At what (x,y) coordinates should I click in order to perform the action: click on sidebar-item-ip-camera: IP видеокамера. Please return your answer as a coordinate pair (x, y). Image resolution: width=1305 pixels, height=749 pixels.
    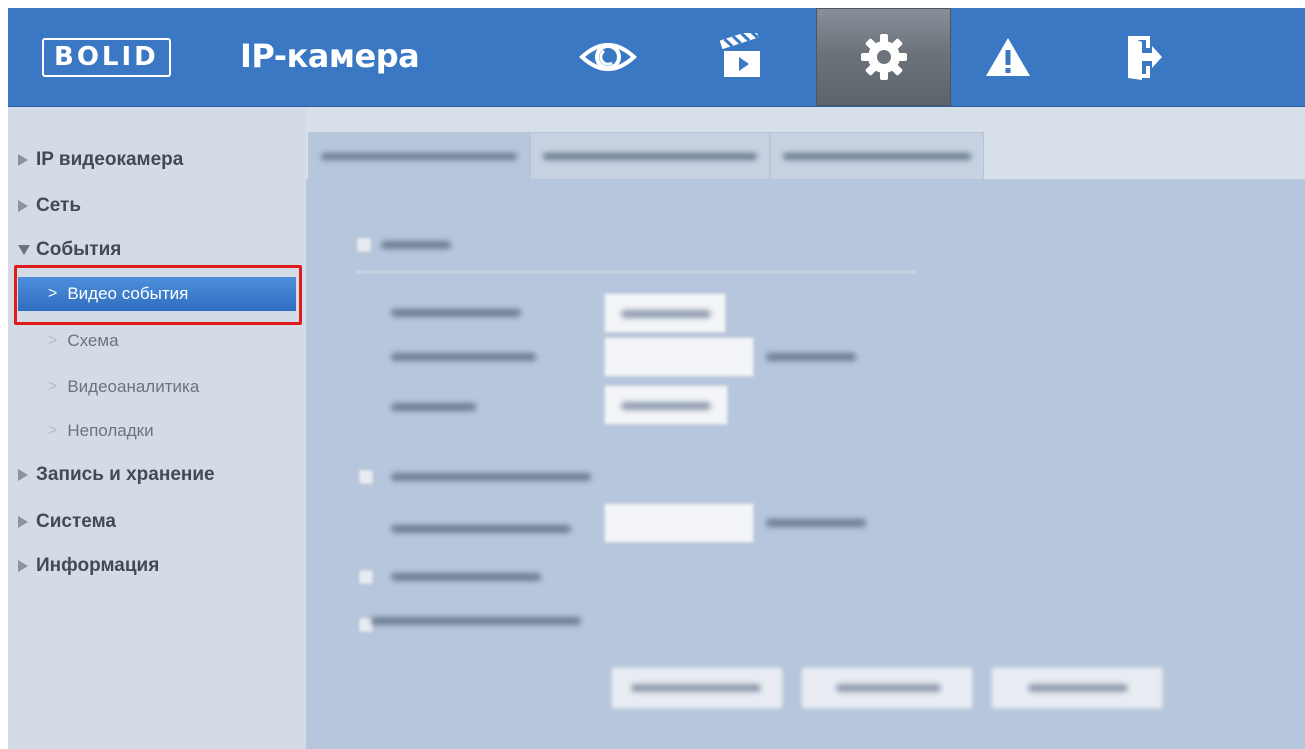
    Looking at the image, I should click on (100, 160).